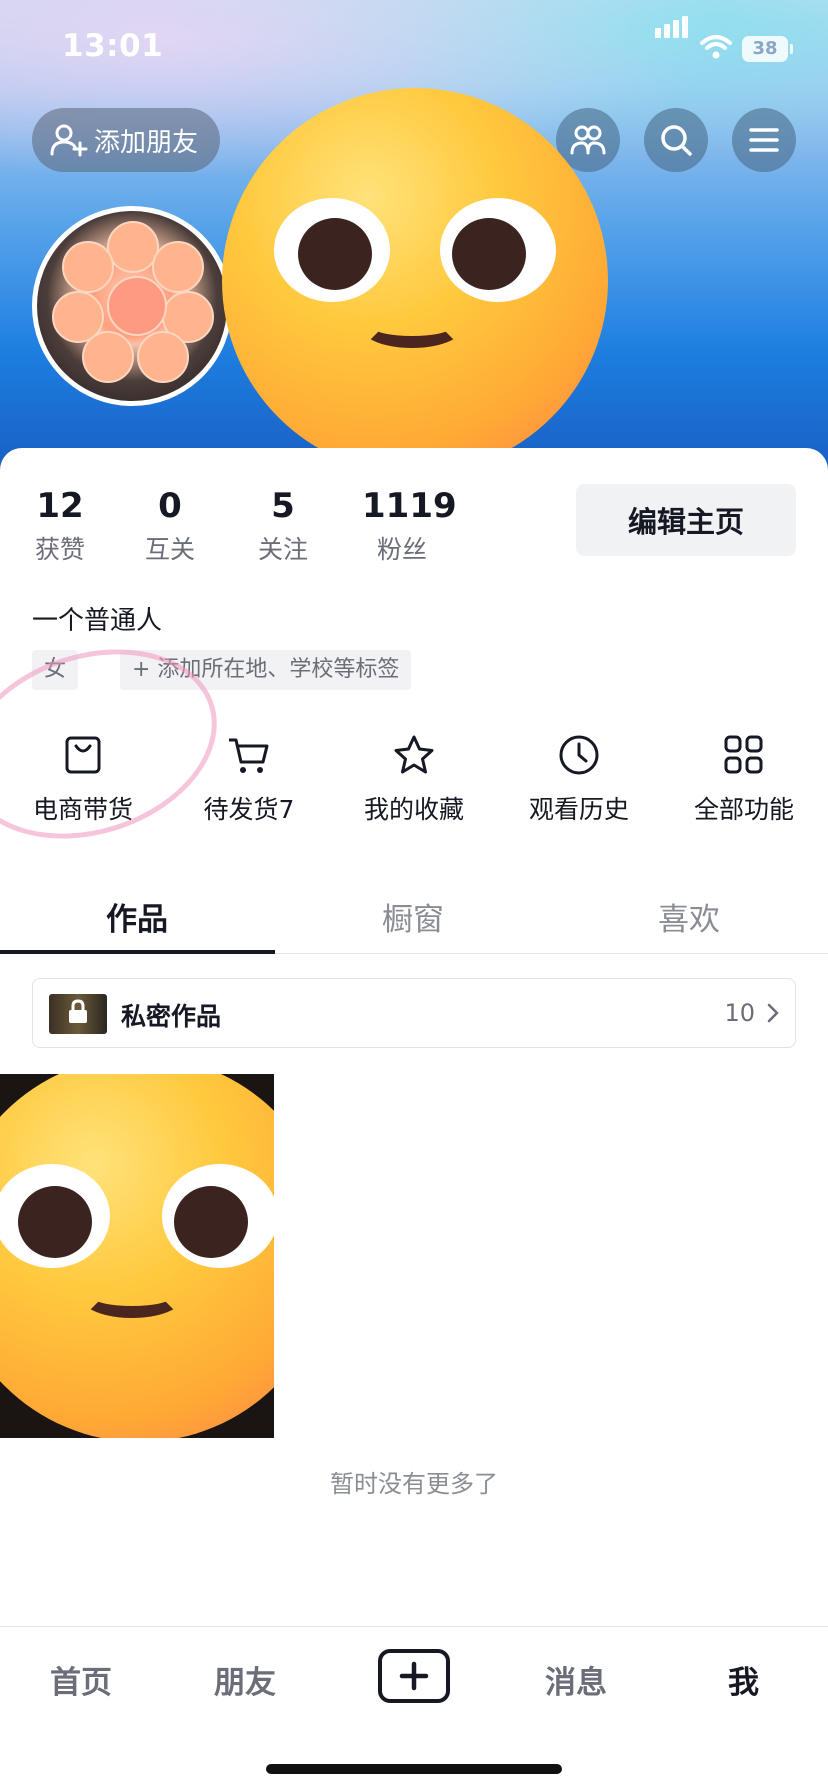  I want to click on avatar, so click(132, 306).